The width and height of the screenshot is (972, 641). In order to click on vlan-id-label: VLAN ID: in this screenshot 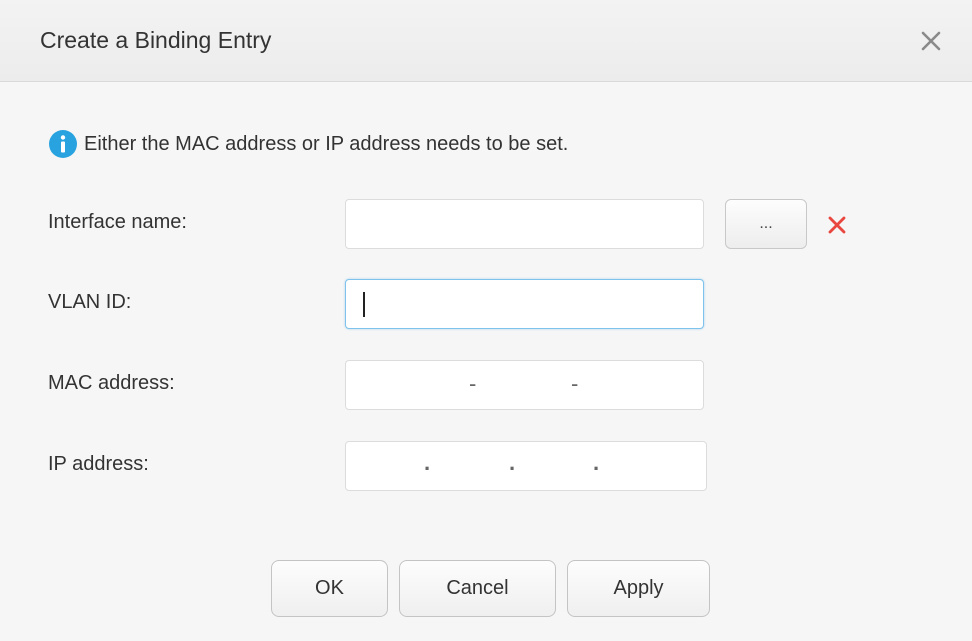, I will do `click(90, 302)`.